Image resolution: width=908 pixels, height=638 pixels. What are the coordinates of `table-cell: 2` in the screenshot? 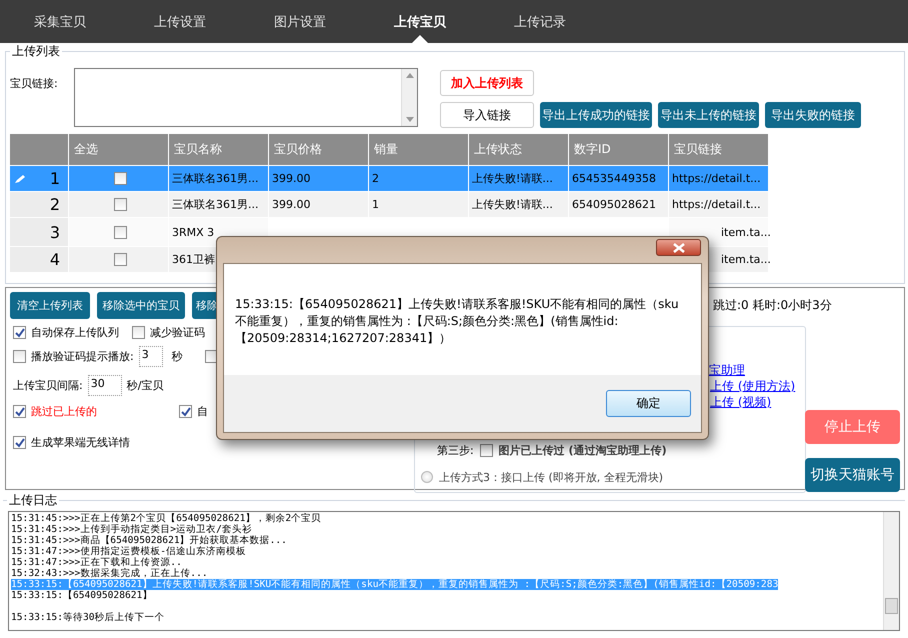 It's located at (418, 179).